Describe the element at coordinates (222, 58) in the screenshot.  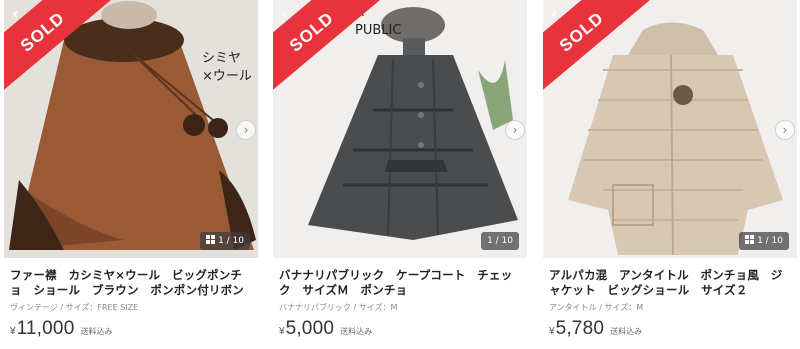
I see `photo-caption-line: シミヤ` at that location.